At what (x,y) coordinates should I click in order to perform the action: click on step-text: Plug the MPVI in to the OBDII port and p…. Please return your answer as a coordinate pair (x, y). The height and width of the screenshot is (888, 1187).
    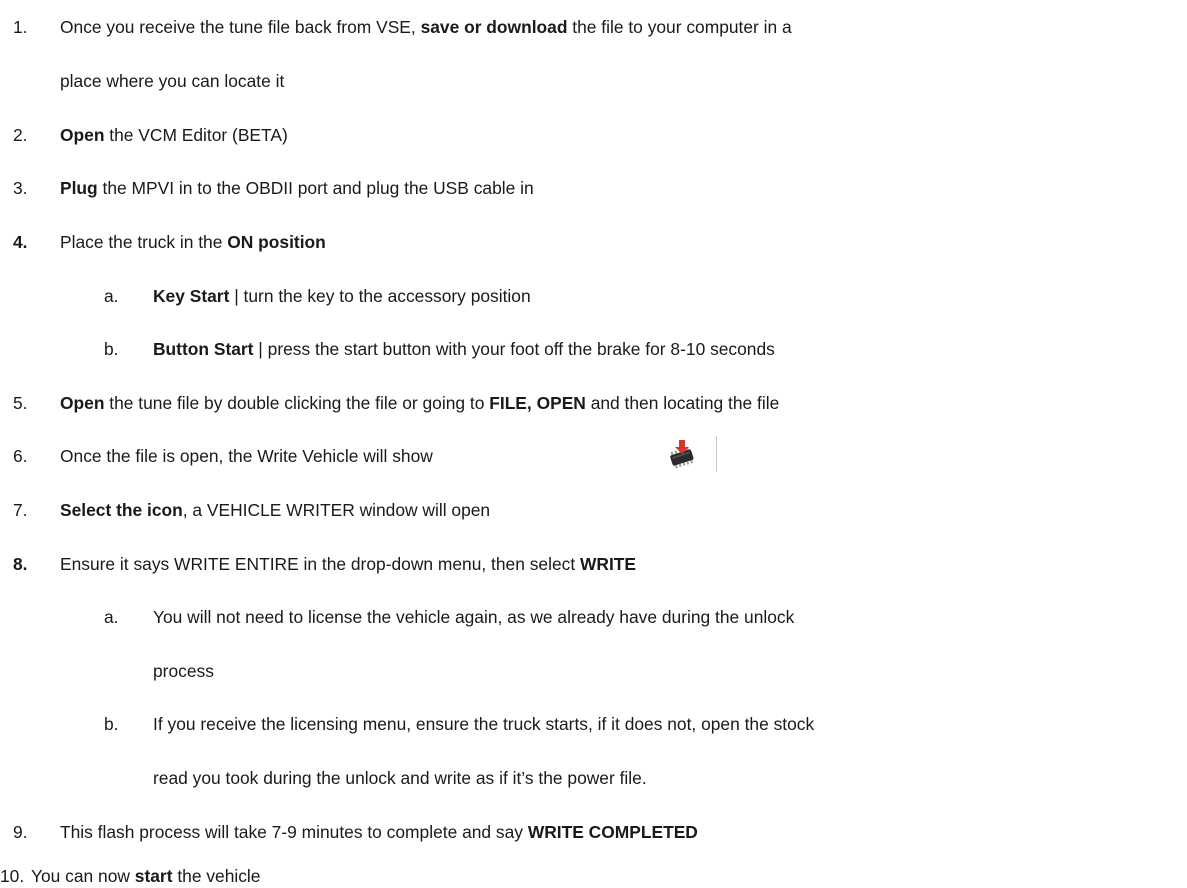
    Looking at the image, I should click on (297, 188).